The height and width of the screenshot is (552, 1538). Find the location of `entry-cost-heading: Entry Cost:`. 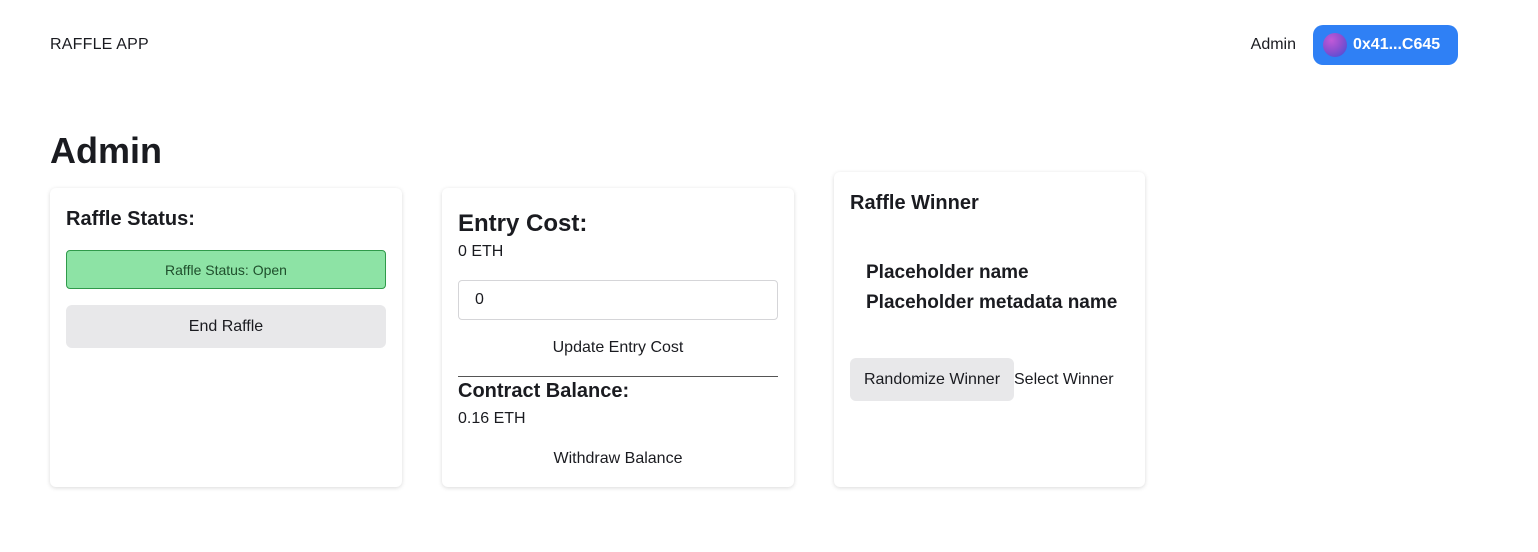

entry-cost-heading: Entry Cost: is located at coordinates (523, 223).